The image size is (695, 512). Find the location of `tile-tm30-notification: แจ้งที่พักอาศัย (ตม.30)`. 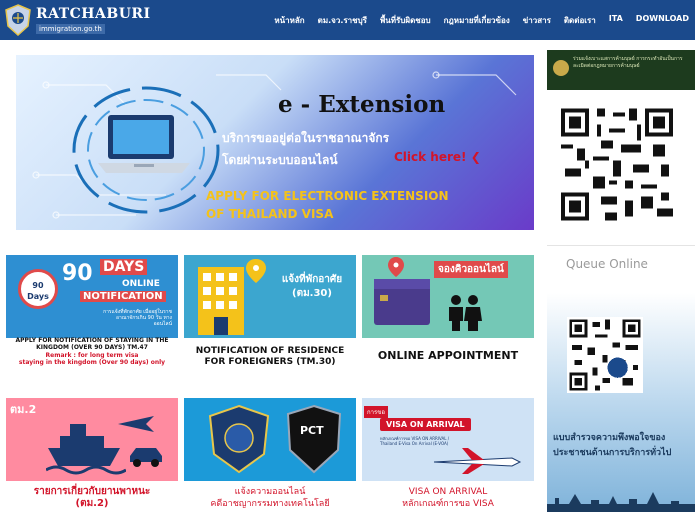

tile-tm30-notification: แจ้งที่พักอาศัย (ตม.30) is located at coordinates (270, 296).